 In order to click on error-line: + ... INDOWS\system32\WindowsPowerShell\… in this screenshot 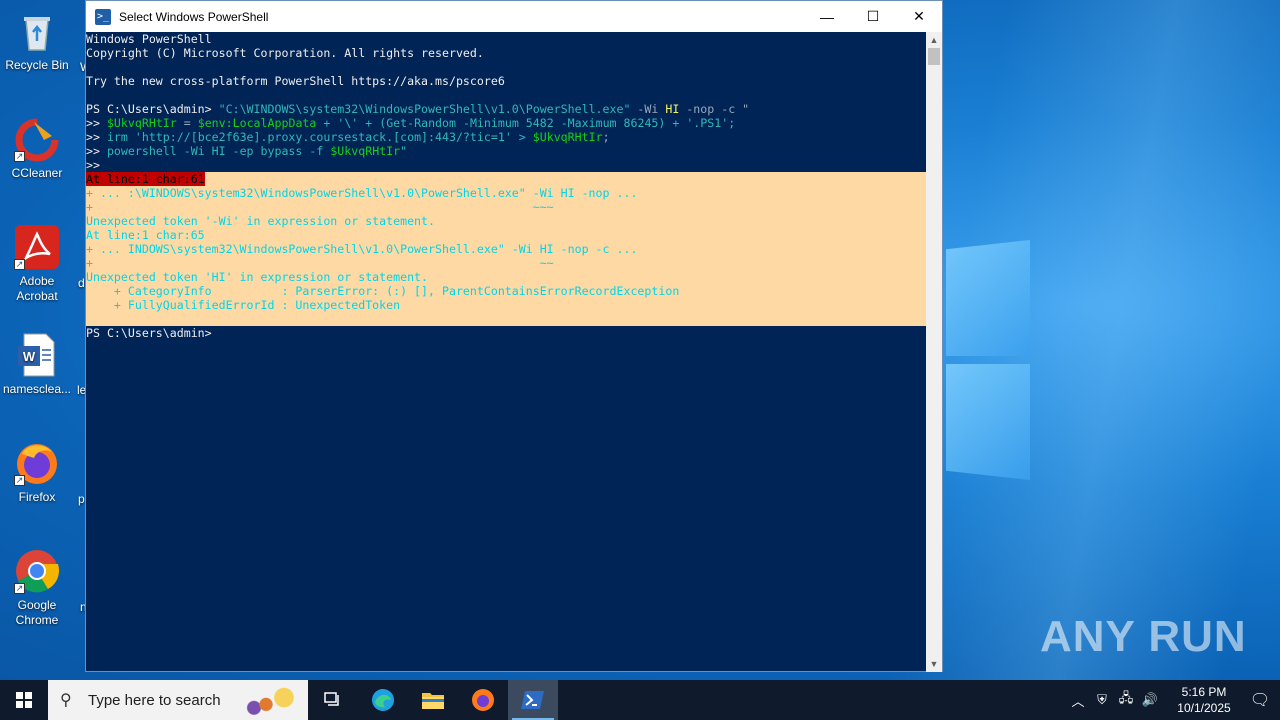, I will do `click(362, 249)`.